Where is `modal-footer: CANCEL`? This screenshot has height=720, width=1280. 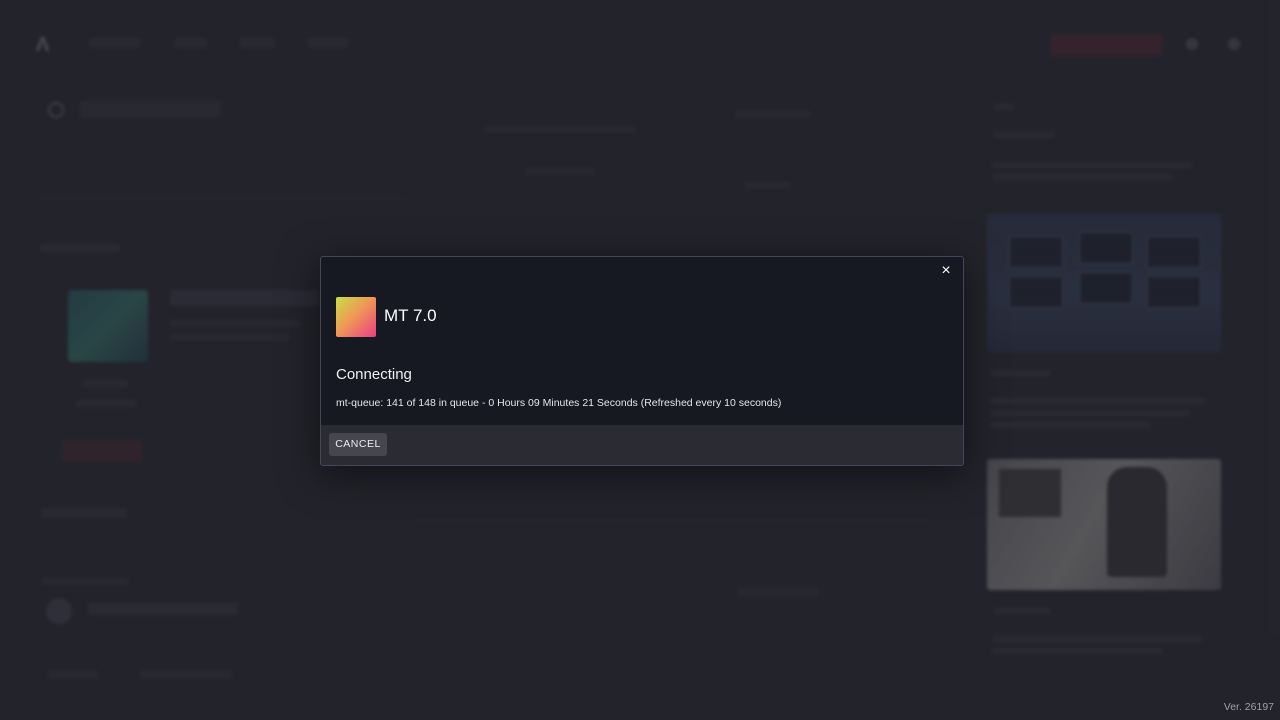 modal-footer: CANCEL is located at coordinates (642, 445).